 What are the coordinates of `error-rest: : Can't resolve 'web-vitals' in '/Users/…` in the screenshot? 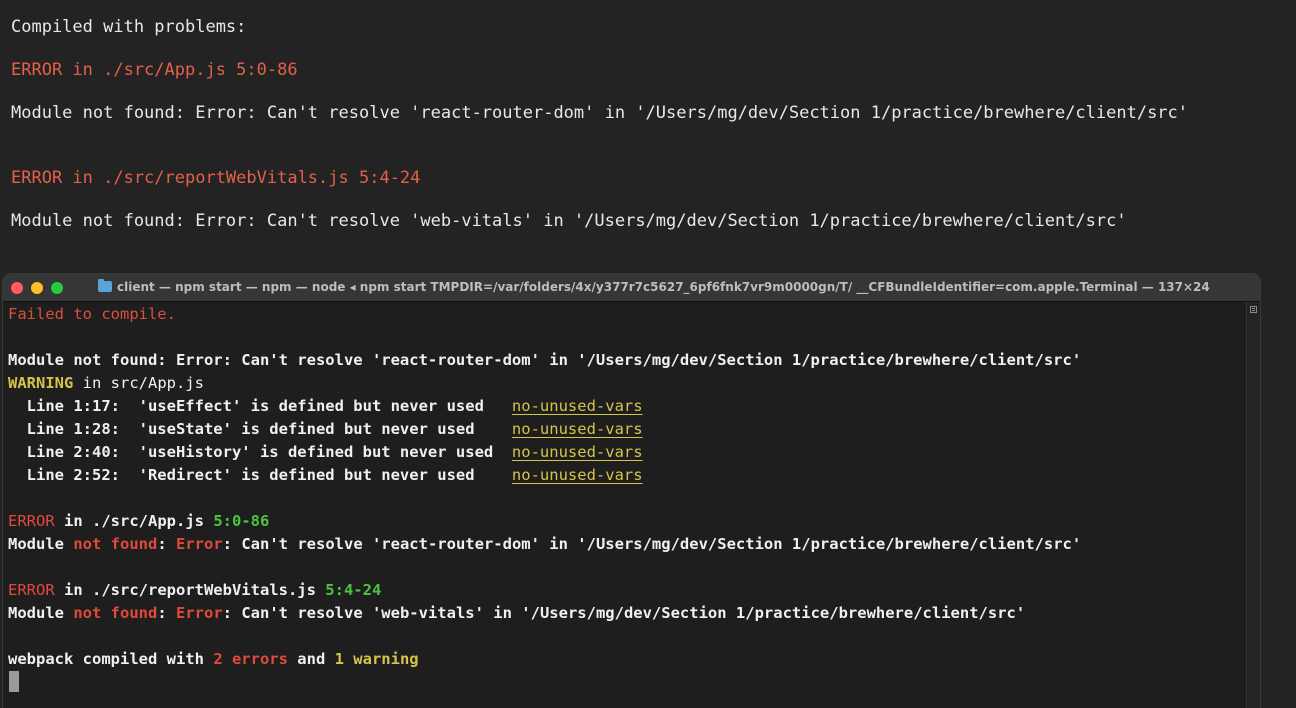 It's located at (624, 613).